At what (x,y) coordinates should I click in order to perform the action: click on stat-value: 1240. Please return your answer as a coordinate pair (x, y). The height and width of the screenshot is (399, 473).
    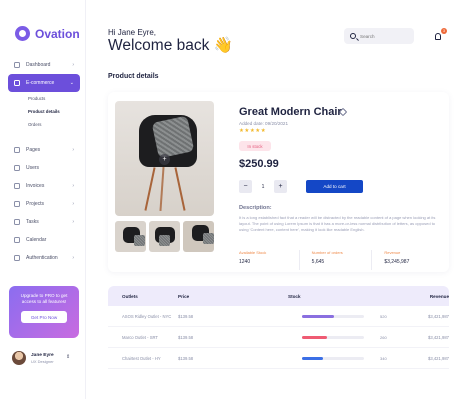
    Looking at the image, I should click on (245, 262).